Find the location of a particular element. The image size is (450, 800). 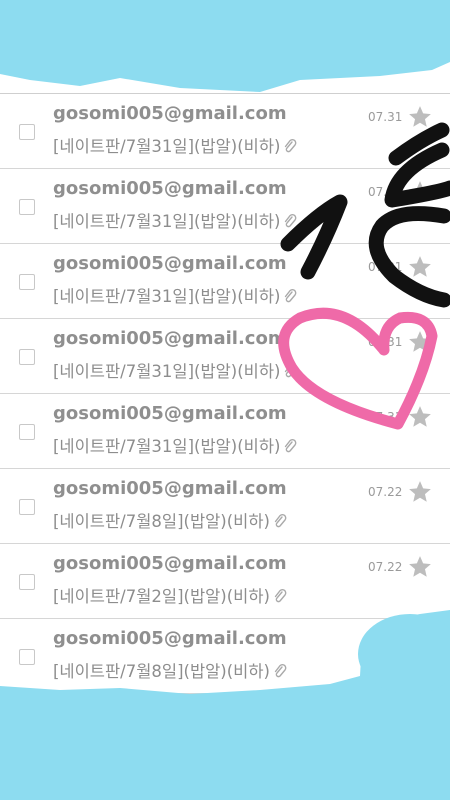

page-title: 보낸메일함 is located at coordinates (101, 67).